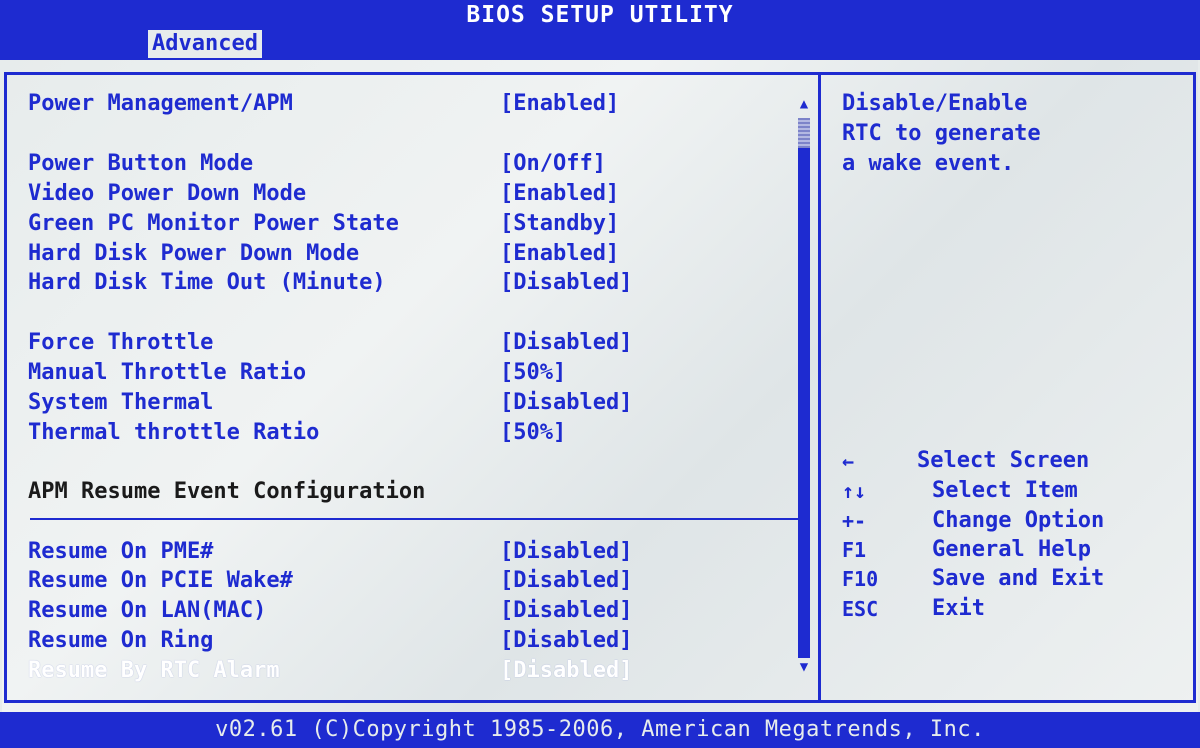  What do you see at coordinates (1018, 520) in the screenshot?
I see `key-desc-change-option: Change Option` at bounding box center [1018, 520].